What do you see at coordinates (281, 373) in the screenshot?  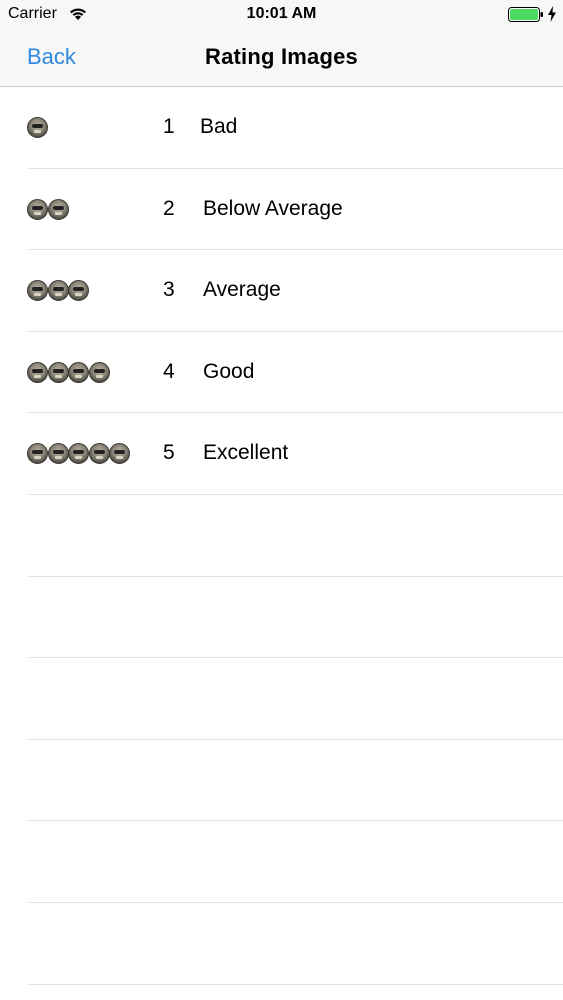 I see `table-row: 4 Good` at bounding box center [281, 373].